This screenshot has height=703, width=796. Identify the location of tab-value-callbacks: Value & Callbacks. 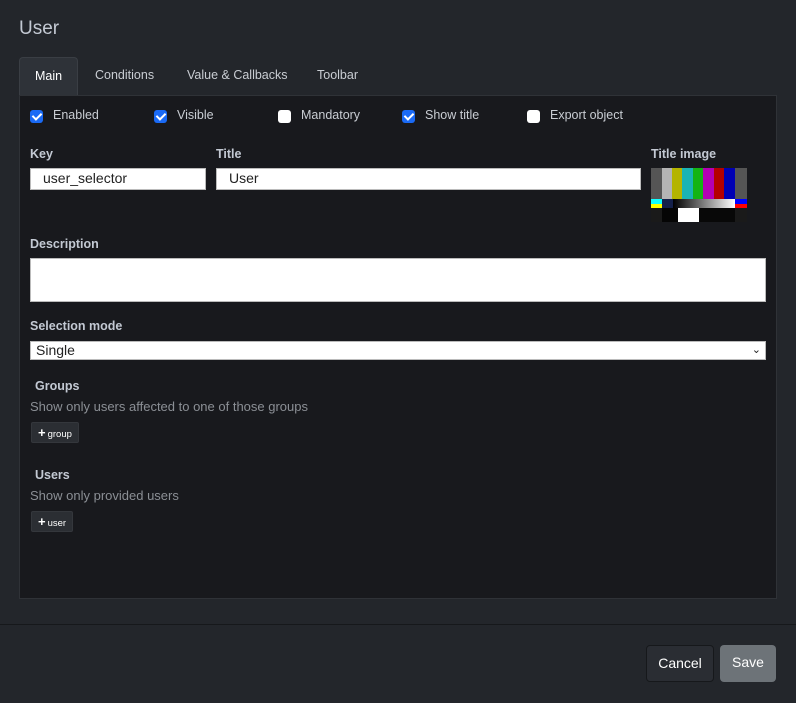
(237, 76).